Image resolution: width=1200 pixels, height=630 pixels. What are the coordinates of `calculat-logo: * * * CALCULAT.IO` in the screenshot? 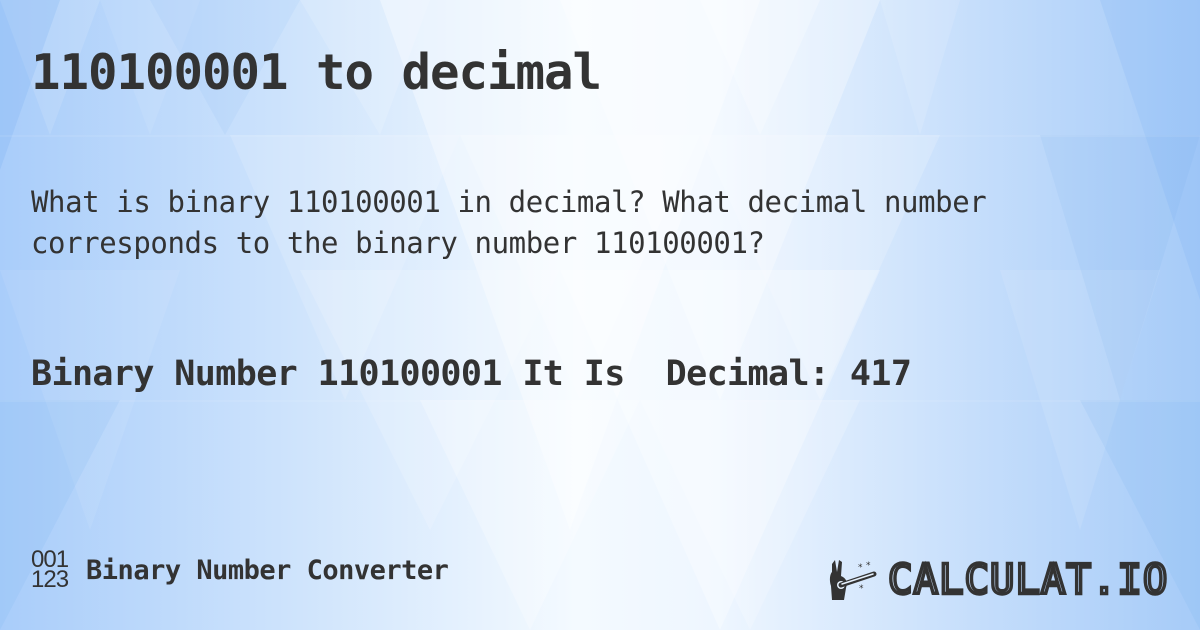 It's located at (1003, 580).